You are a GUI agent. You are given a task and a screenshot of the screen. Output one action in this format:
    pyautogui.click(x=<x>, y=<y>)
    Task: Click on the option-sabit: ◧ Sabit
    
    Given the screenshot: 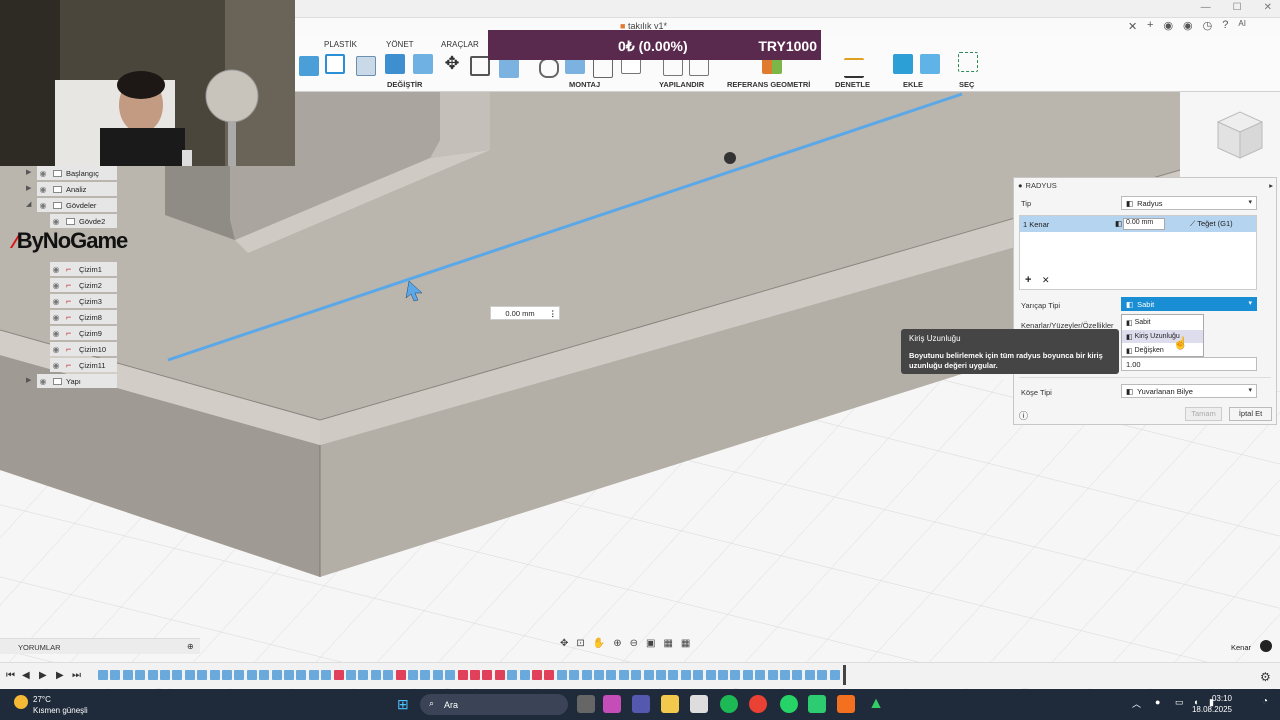 What is the action you would take?
    pyautogui.click(x=1162, y=322)
    